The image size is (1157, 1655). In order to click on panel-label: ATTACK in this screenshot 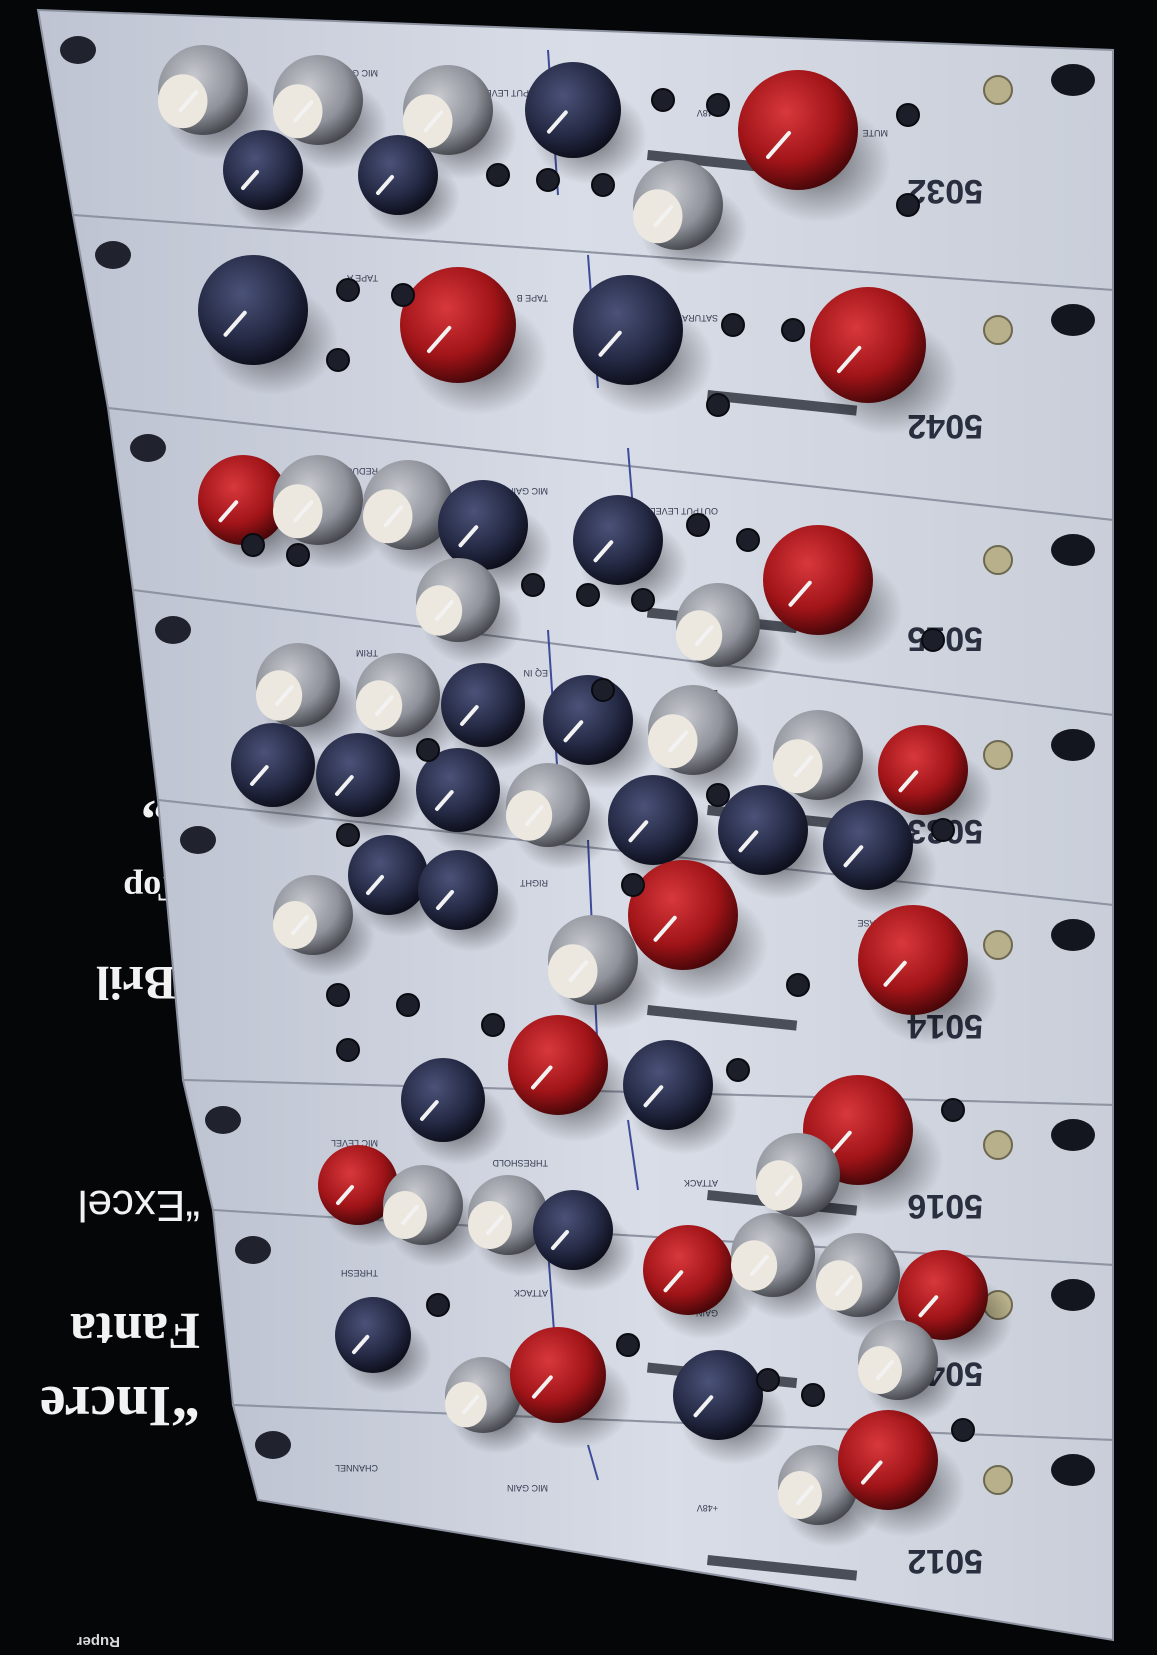, I will do `click(531, 1293)`.